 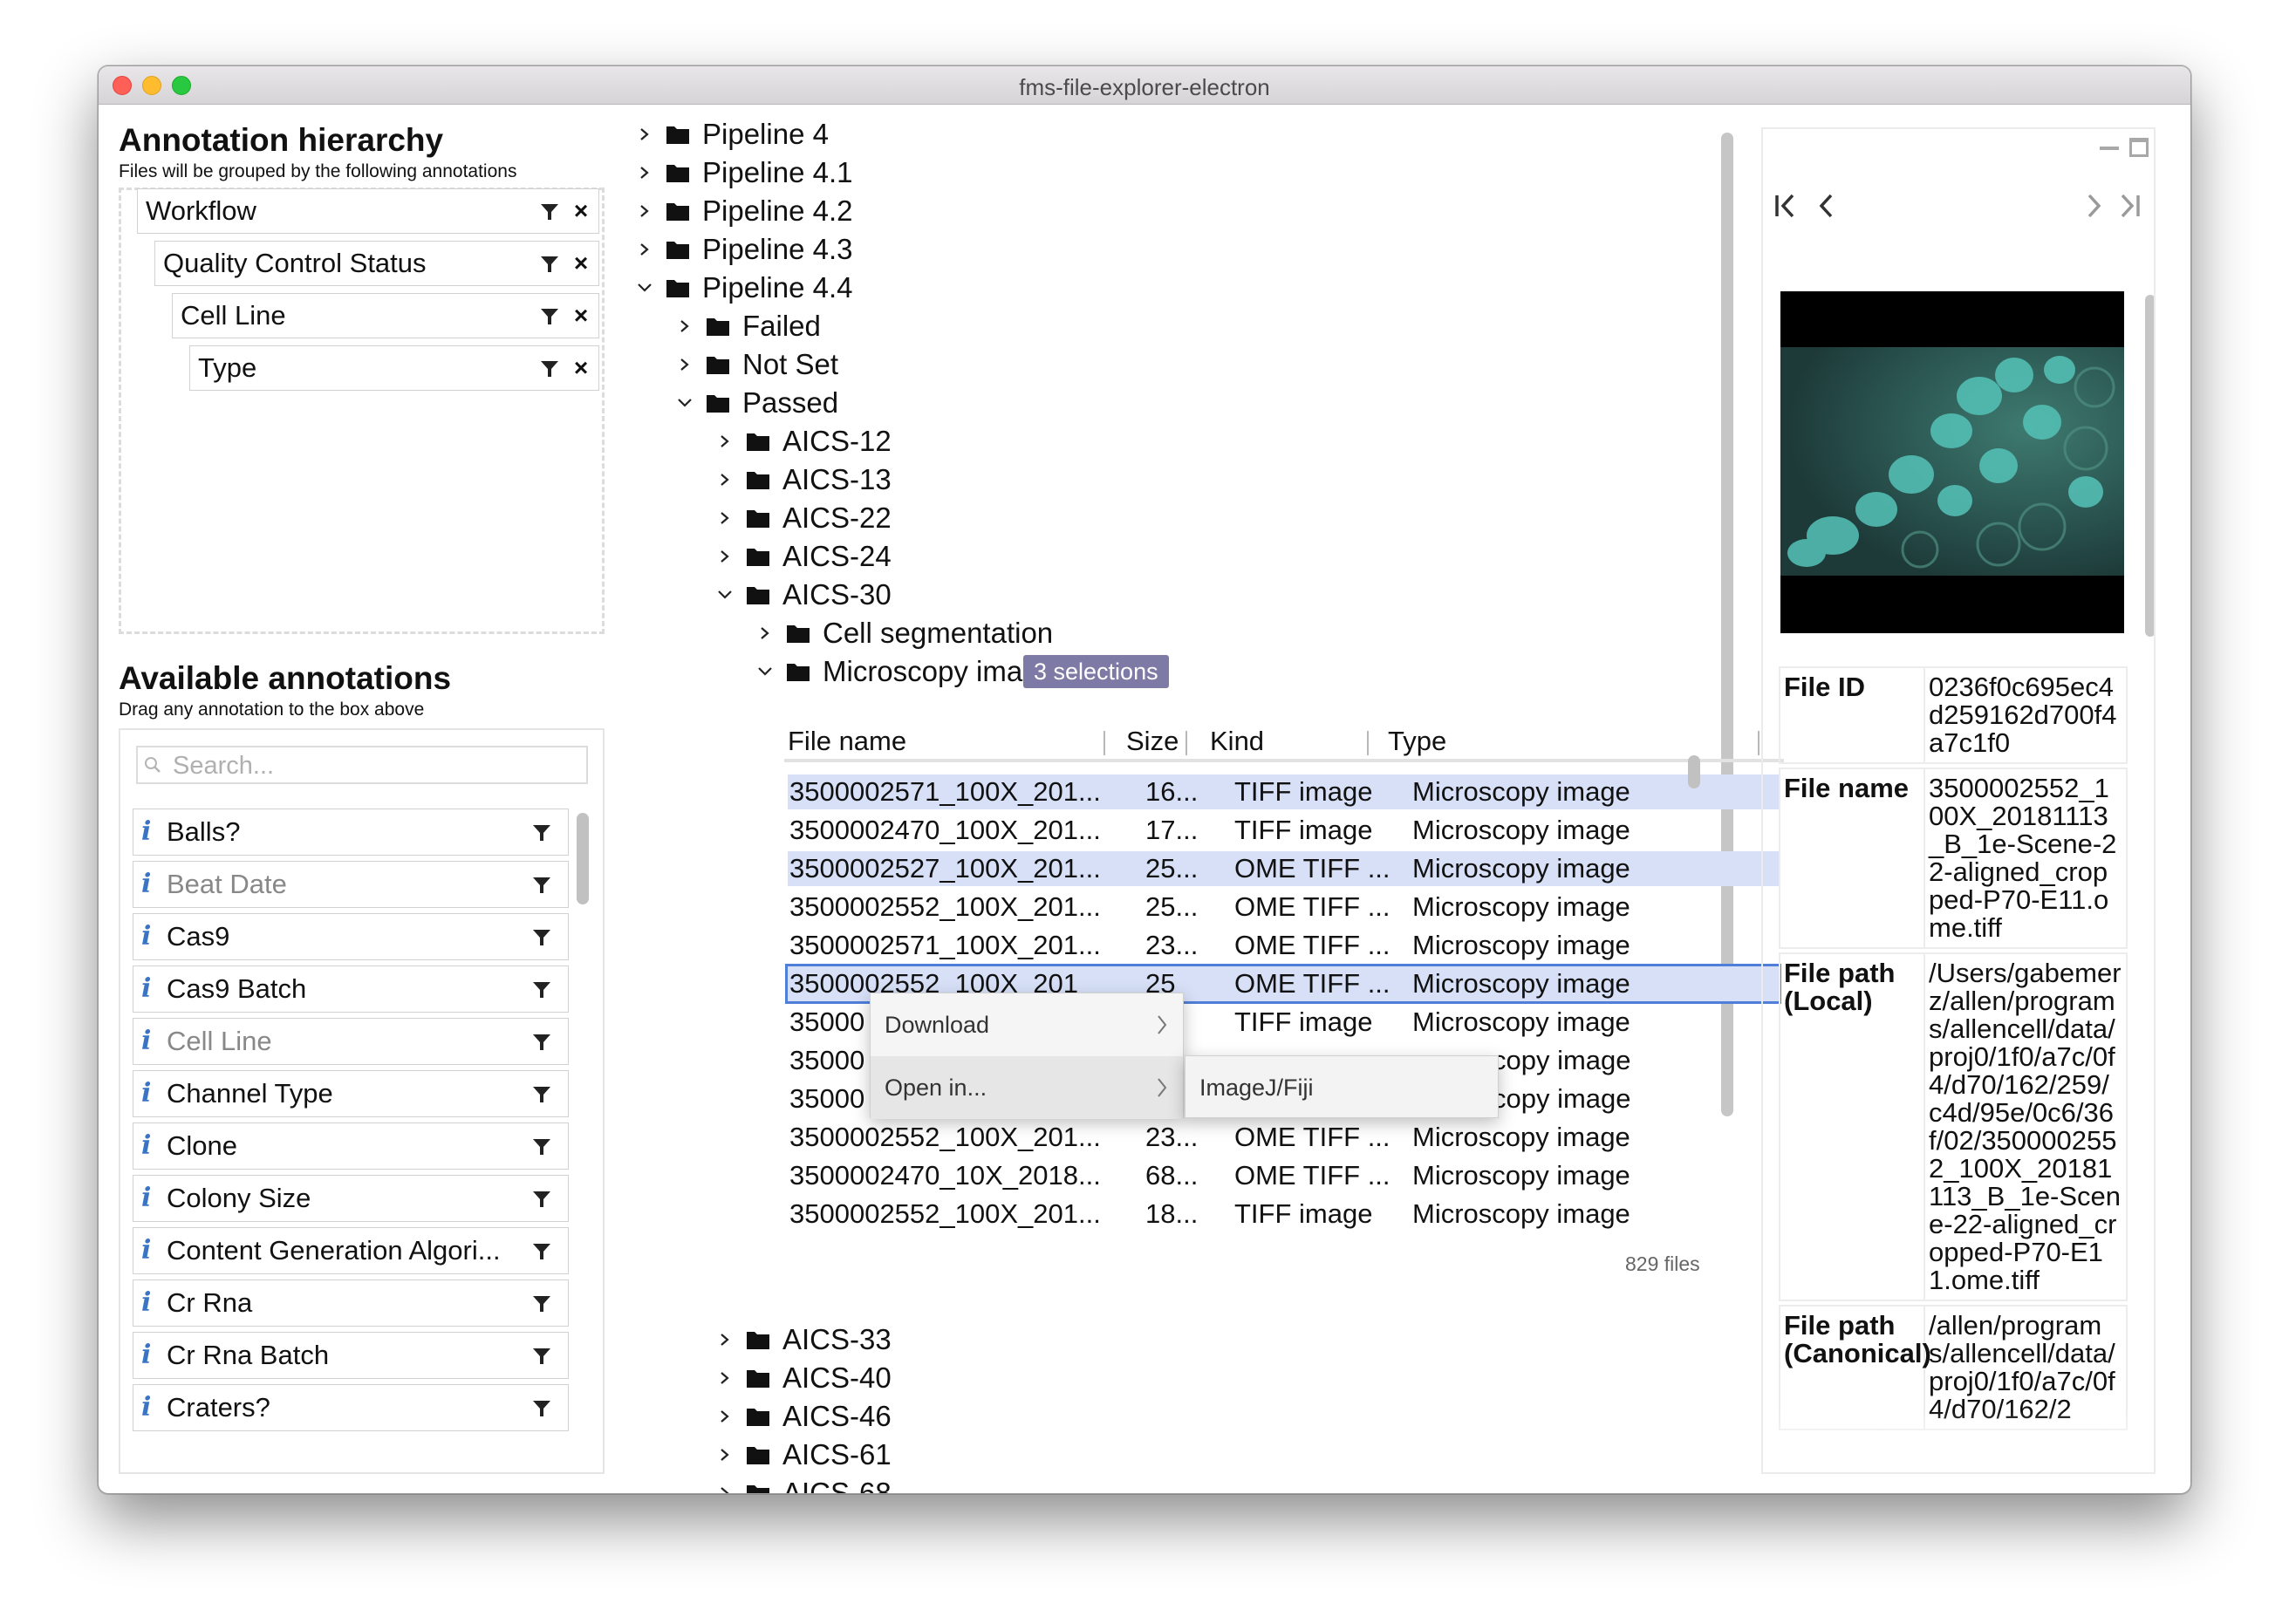 I want to click on column-file-name: File name, so click(x=847, y=741).